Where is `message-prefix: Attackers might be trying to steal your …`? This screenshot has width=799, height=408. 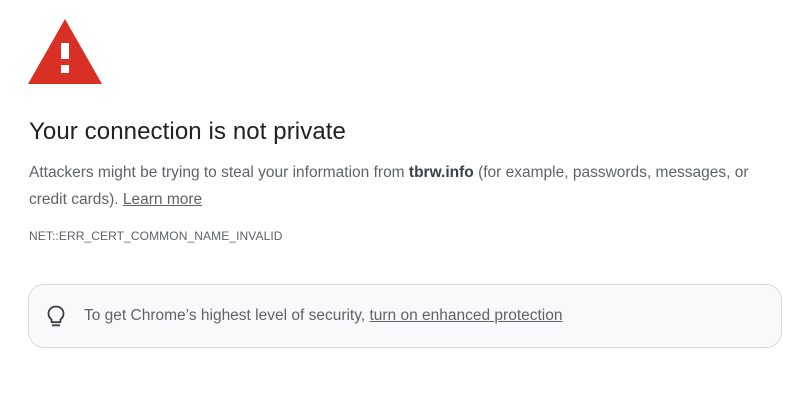
message-prefix: Attackers might be trying to steal your … is located at coordinates (219, 172).